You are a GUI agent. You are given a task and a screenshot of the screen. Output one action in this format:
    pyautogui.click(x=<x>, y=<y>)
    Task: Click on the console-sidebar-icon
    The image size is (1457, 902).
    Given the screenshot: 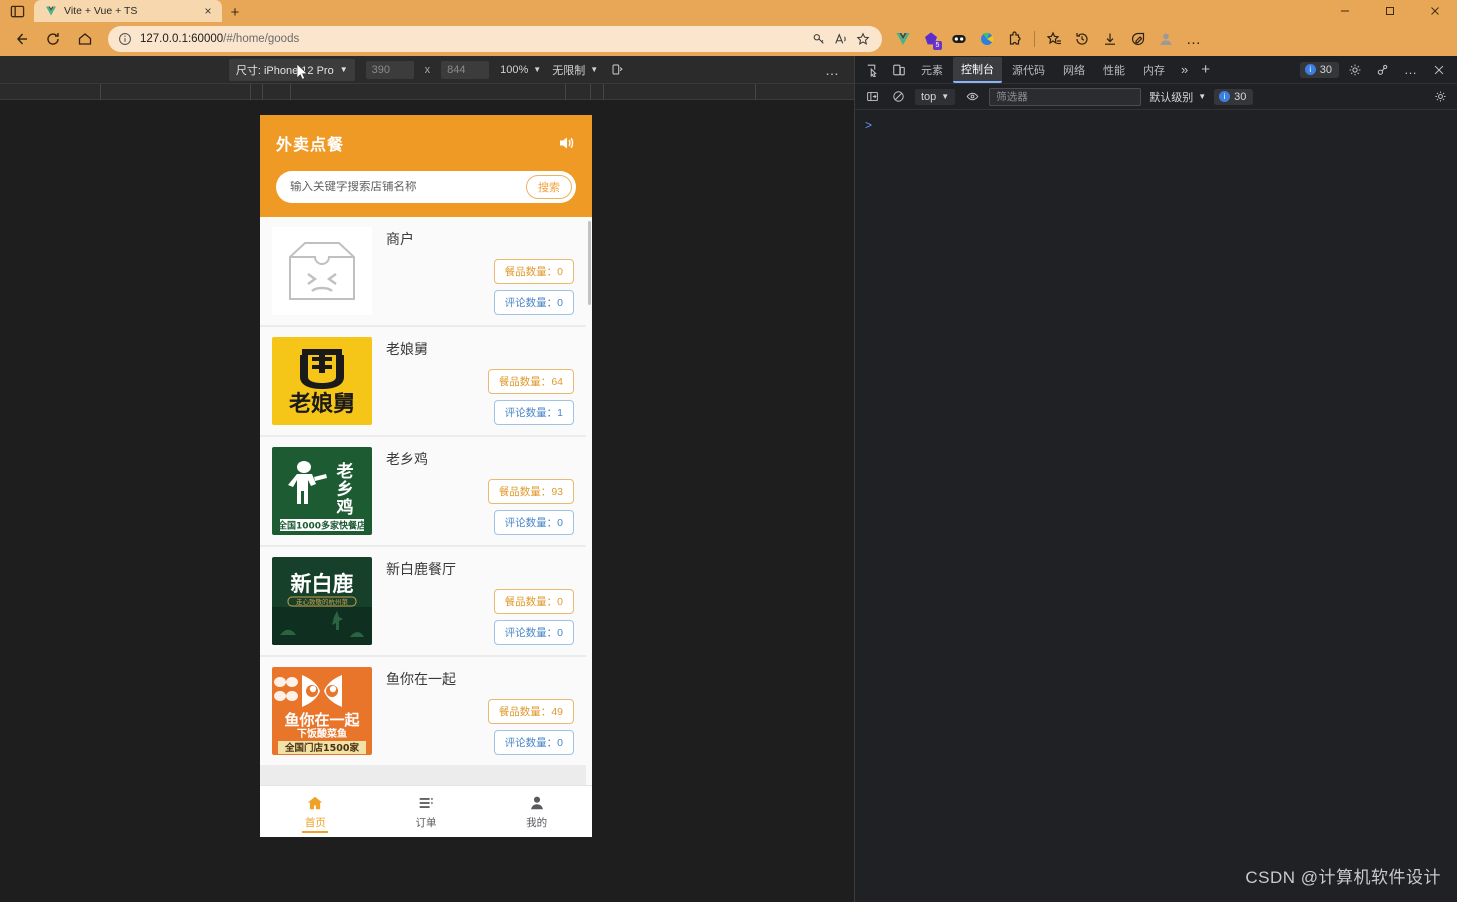 What is the action you would take?
    pyautogui.click(x=872, y=97)
    